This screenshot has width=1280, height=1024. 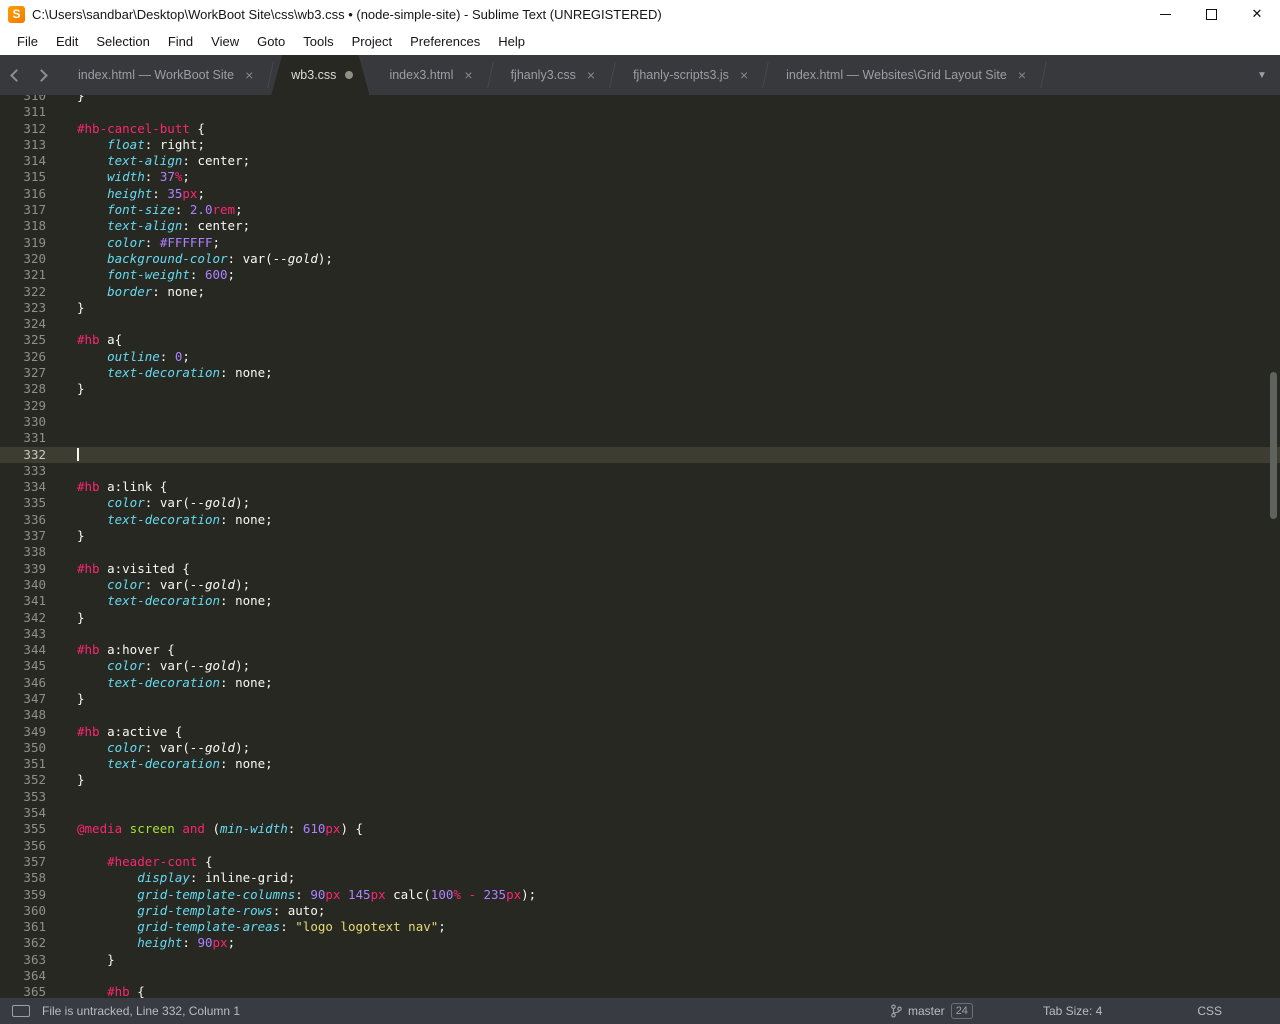 I want to click on dirty-dot-icon, so click(x=349, y=75).